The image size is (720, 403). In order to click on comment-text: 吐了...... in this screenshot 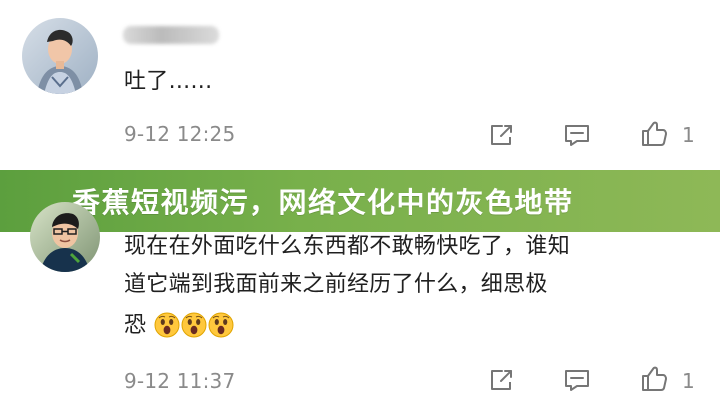, I will do `click(168, 81)`.